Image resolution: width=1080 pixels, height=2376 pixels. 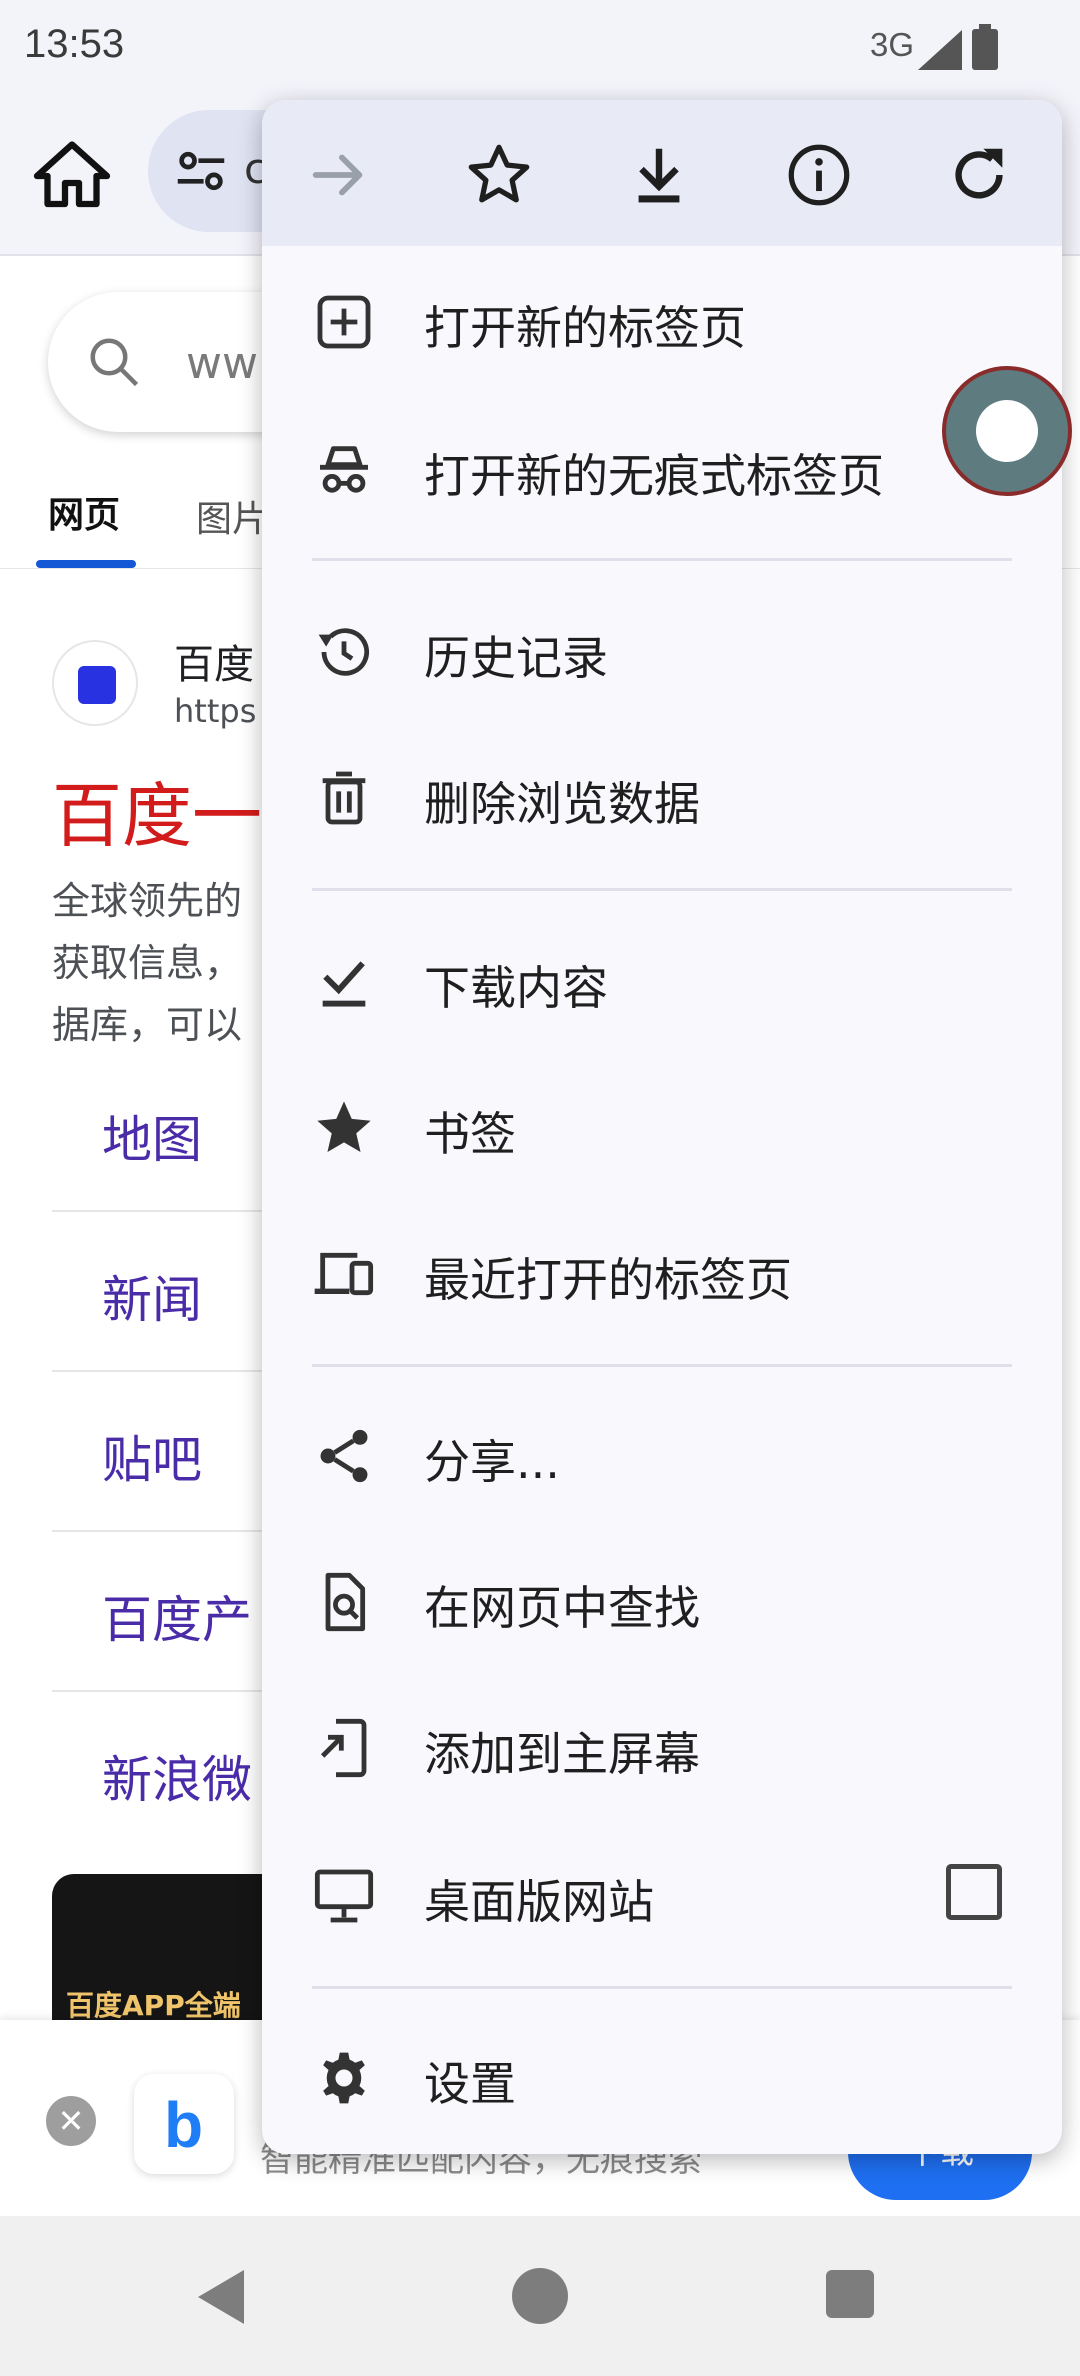 I want to click on menu-find-in-page: 在网页中查找, so click(x=662, y=1602).